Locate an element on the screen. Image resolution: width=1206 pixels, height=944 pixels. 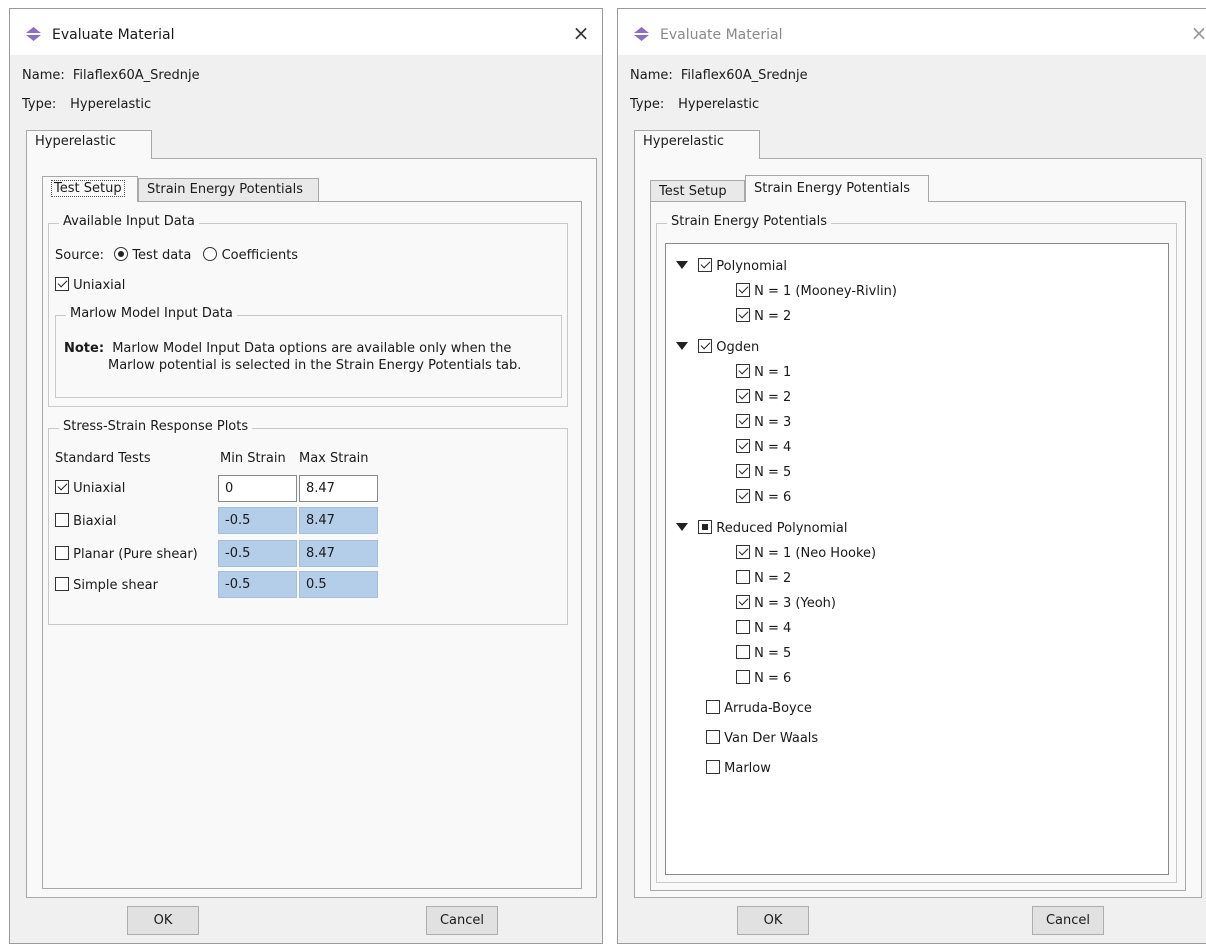
planar-max-strain-field: 8.47 is located at coordinates (338, 553).